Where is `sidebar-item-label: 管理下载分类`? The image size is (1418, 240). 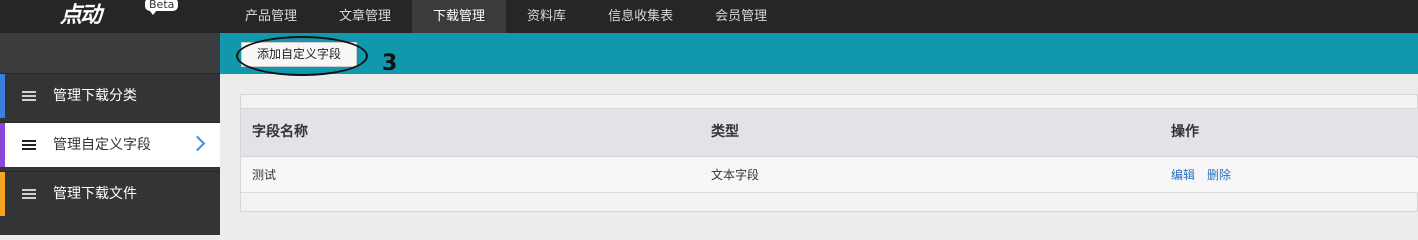 sidebar-item-label: 管理下载分类 is located at coordinates (95, 96).